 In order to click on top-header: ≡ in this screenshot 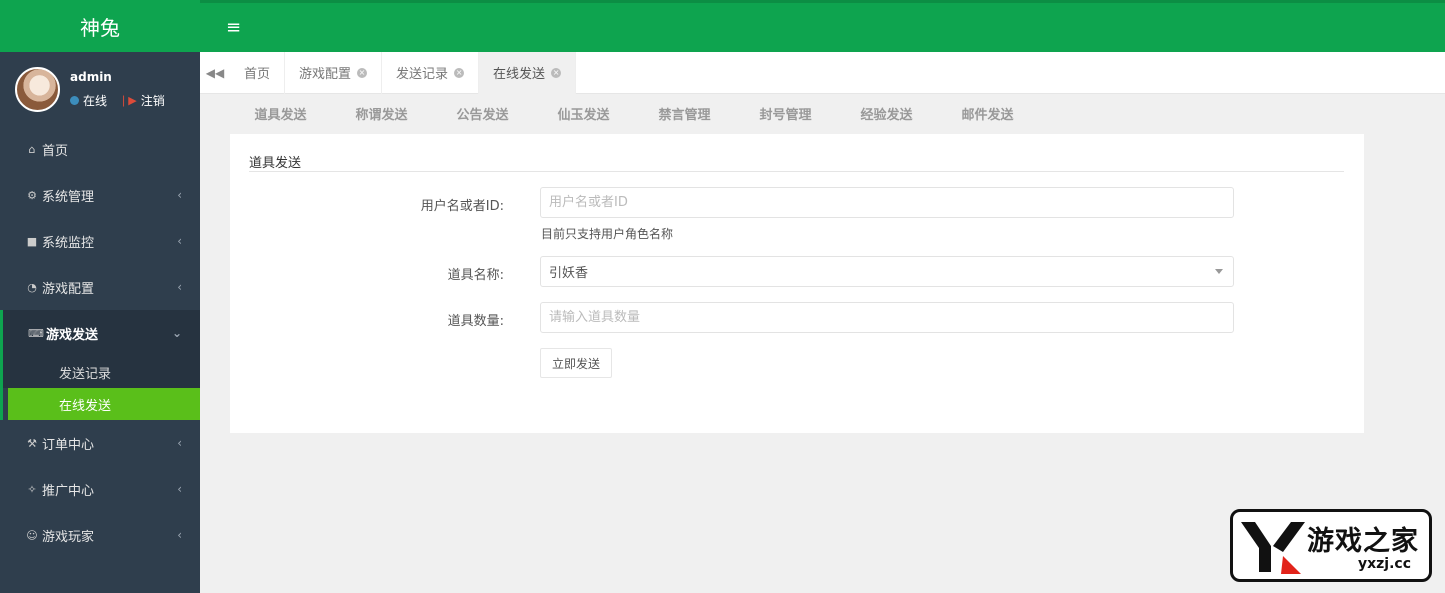, I will do `click(822, 26)`.